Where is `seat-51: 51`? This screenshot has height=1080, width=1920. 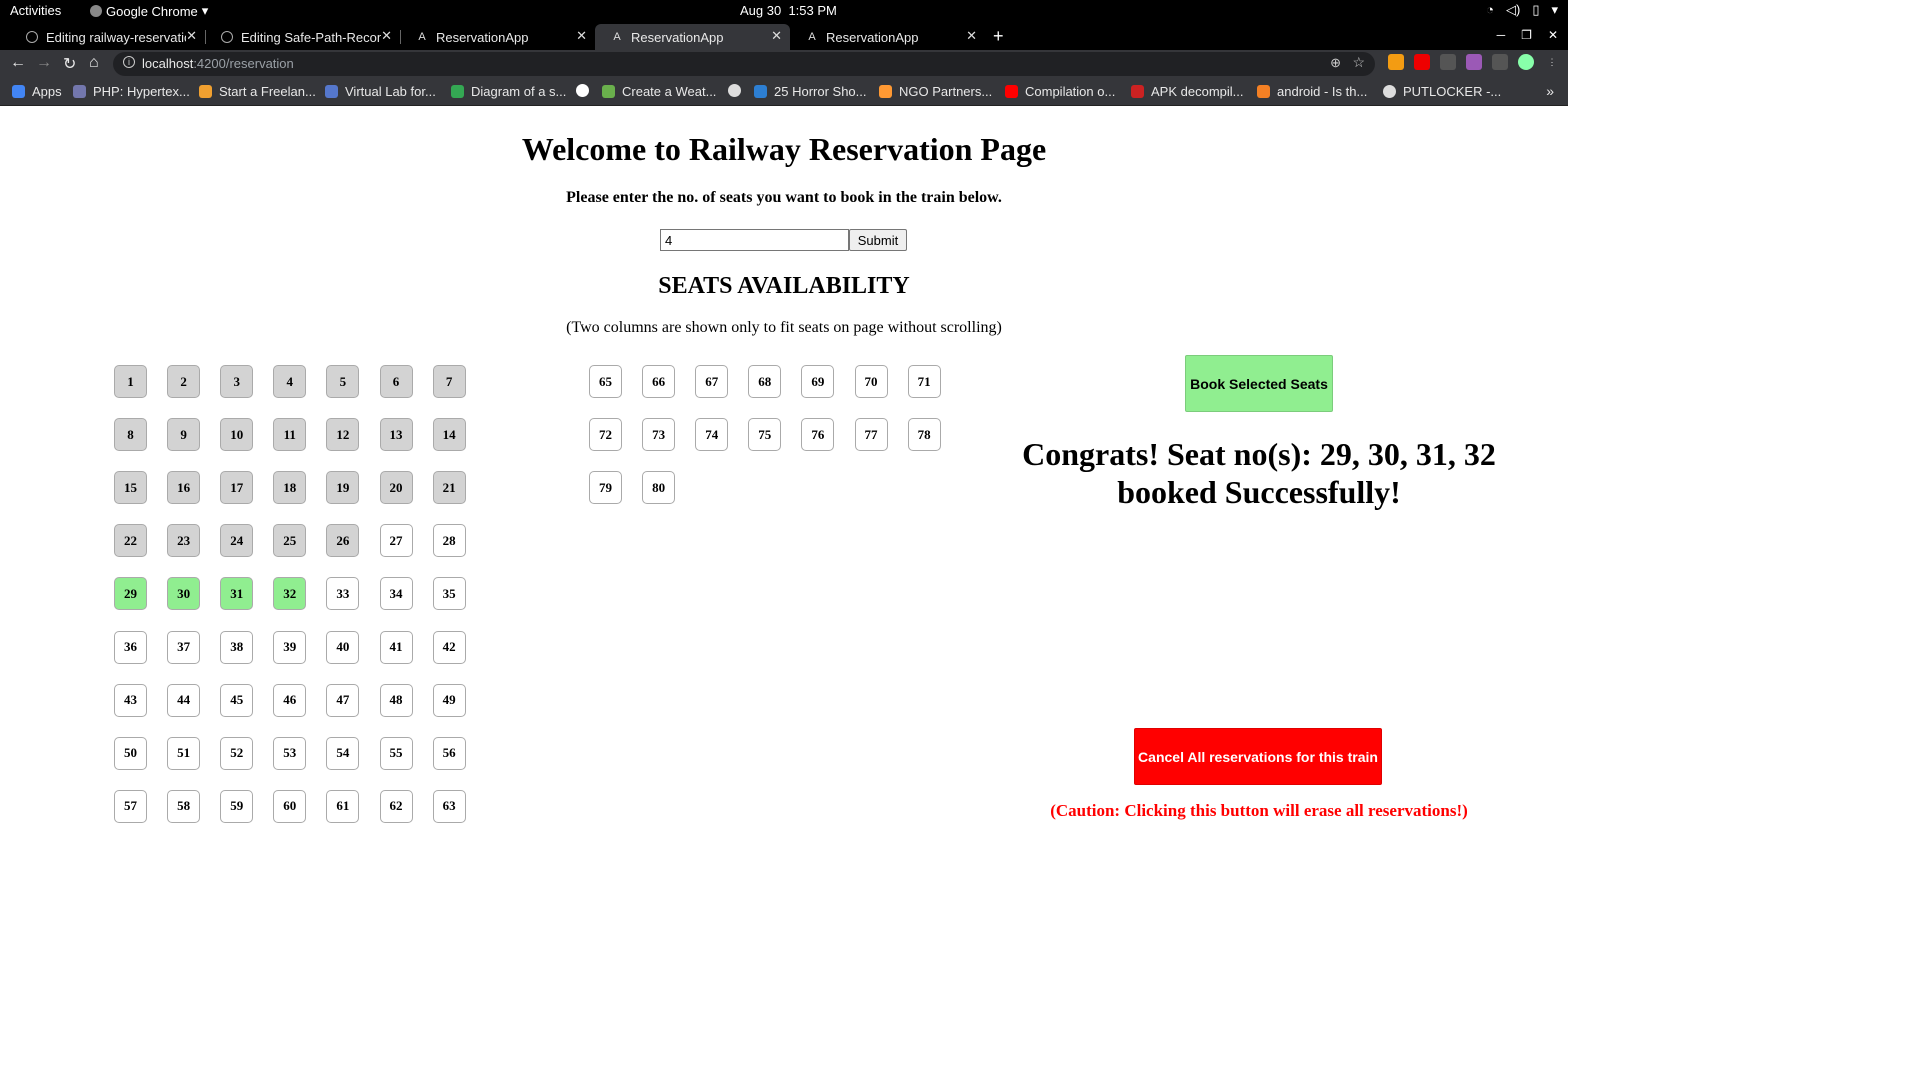
seat-51: 51 is located at coordinates (184, 753).